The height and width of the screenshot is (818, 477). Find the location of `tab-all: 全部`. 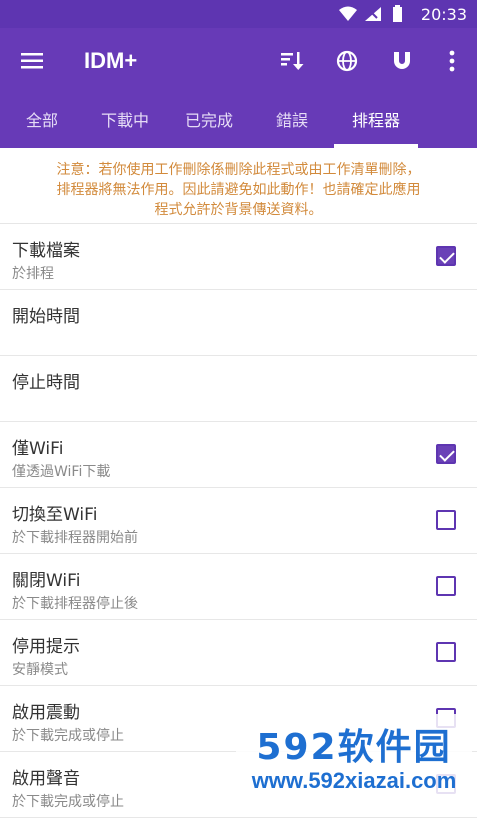

tab-all: 全部 is located at coordinates (42, 121).